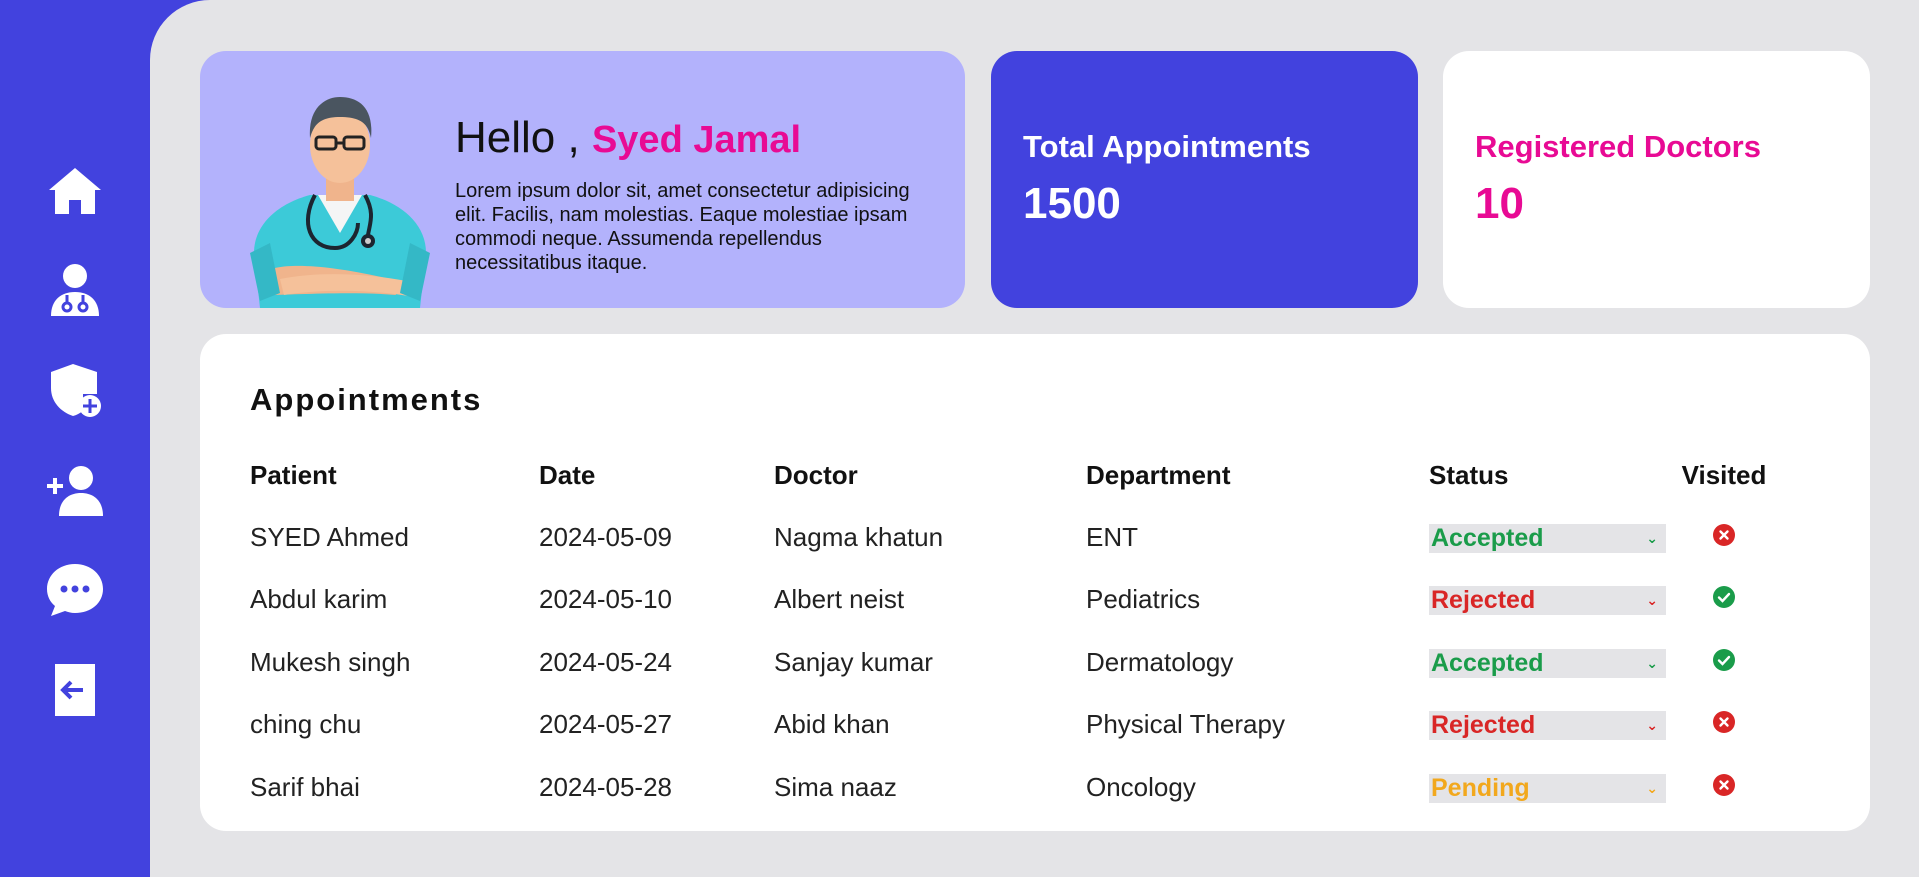  What do you see at coordinates (1141, 786) in the screenshot?
I see `department-cell: Oncology` at bounding box center [1141, 786].